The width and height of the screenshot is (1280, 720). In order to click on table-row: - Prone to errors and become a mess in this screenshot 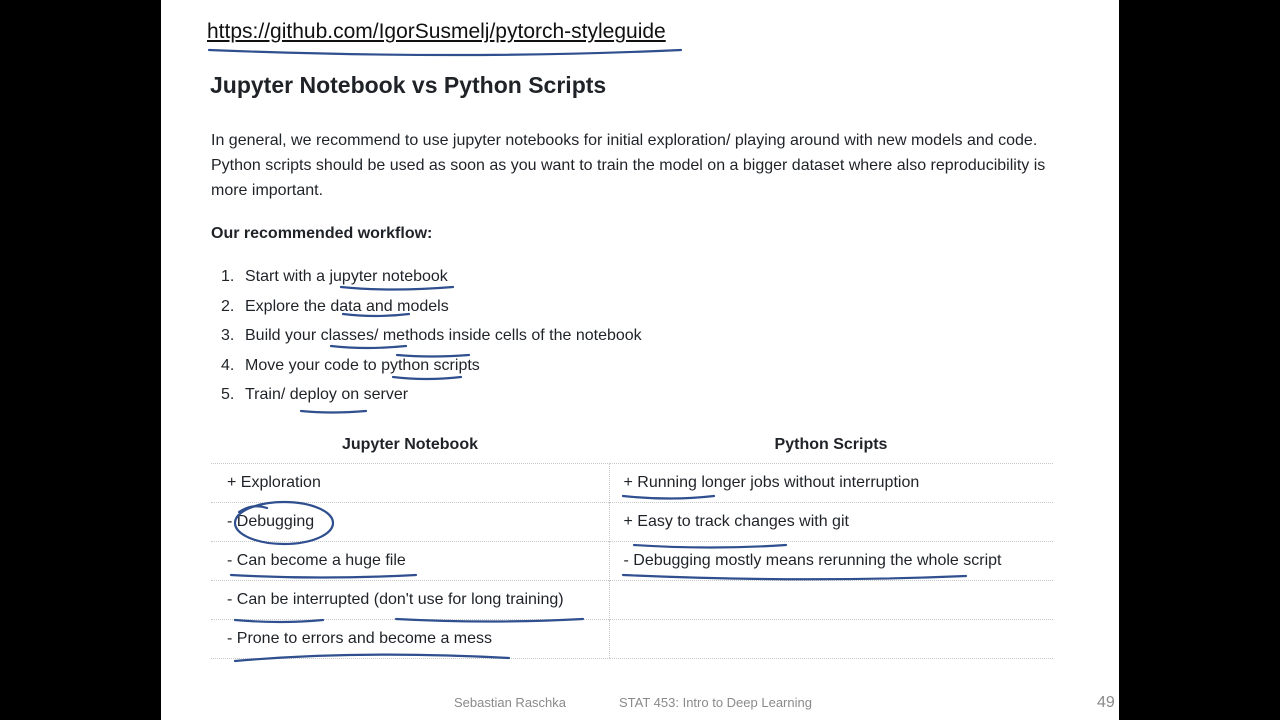, I will do `click(632, 639)`.